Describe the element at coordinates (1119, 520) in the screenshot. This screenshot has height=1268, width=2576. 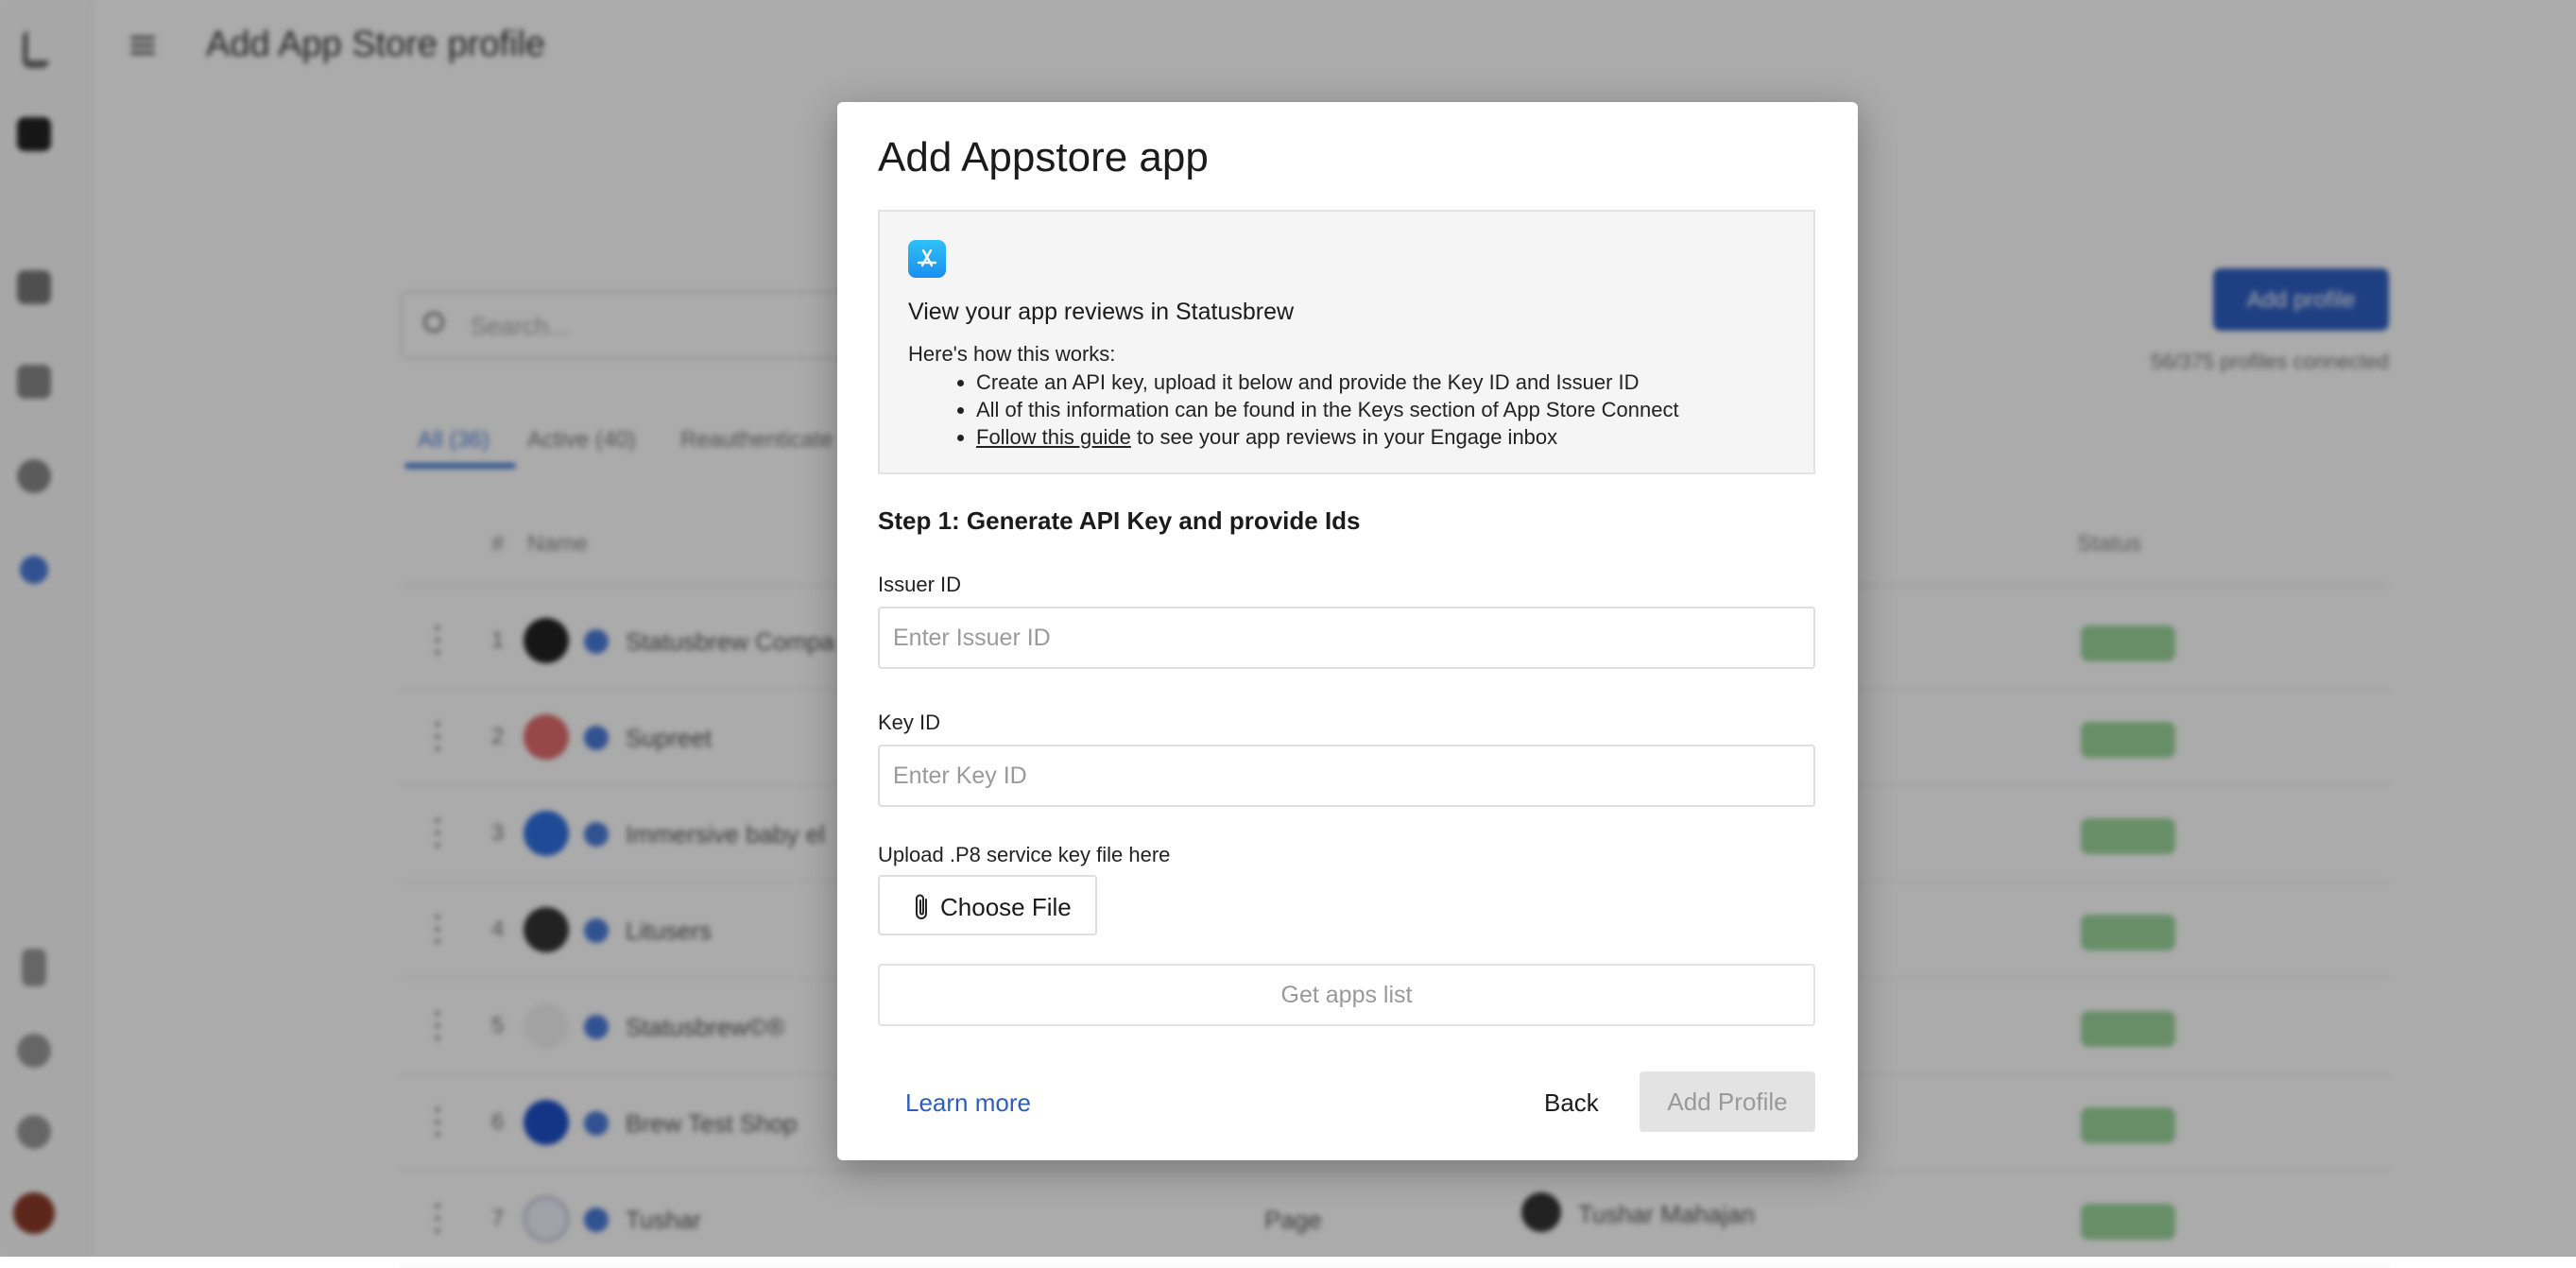
I see `step-title: Step 1: Generate API Key and provide Ids` at that location.